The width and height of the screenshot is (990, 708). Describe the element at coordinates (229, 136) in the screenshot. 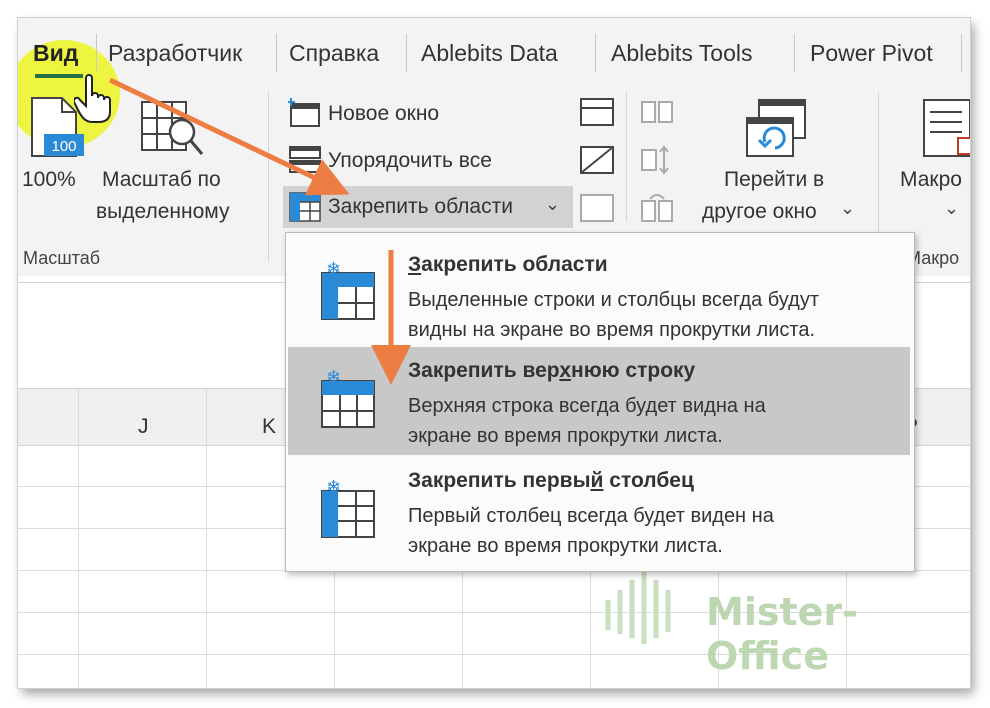

I see `arrow-to-freeze-panes` at that location.